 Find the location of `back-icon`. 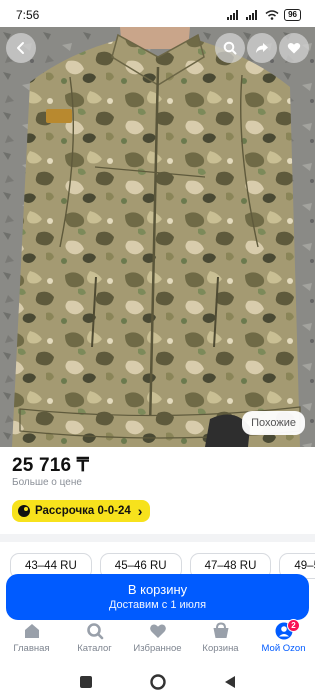

back-icon is located at coordinates (20, 48).